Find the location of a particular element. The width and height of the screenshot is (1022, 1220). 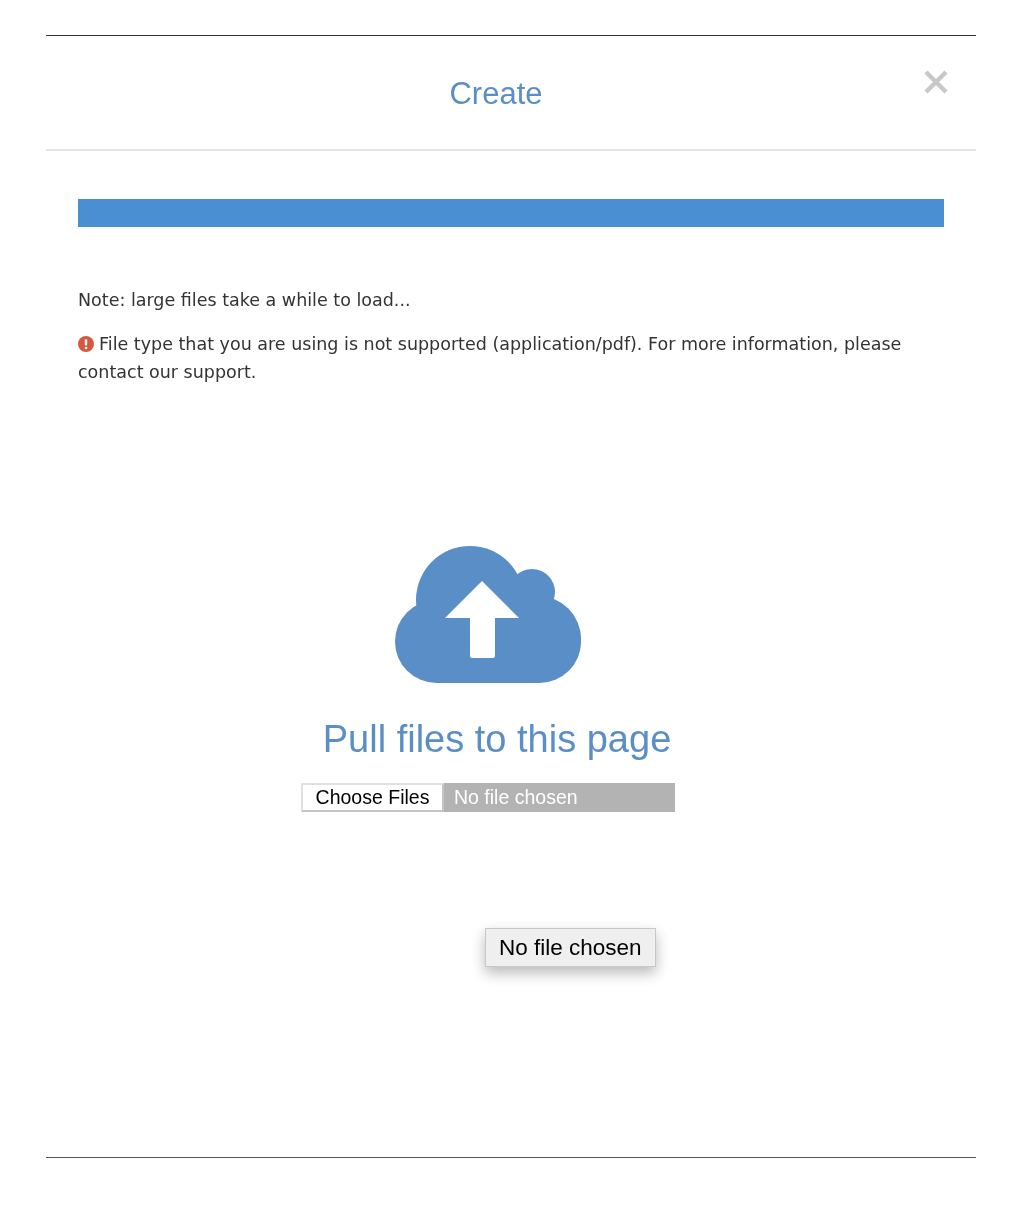

choose-files-button: Choose Files is located at coordinates (372, 797).